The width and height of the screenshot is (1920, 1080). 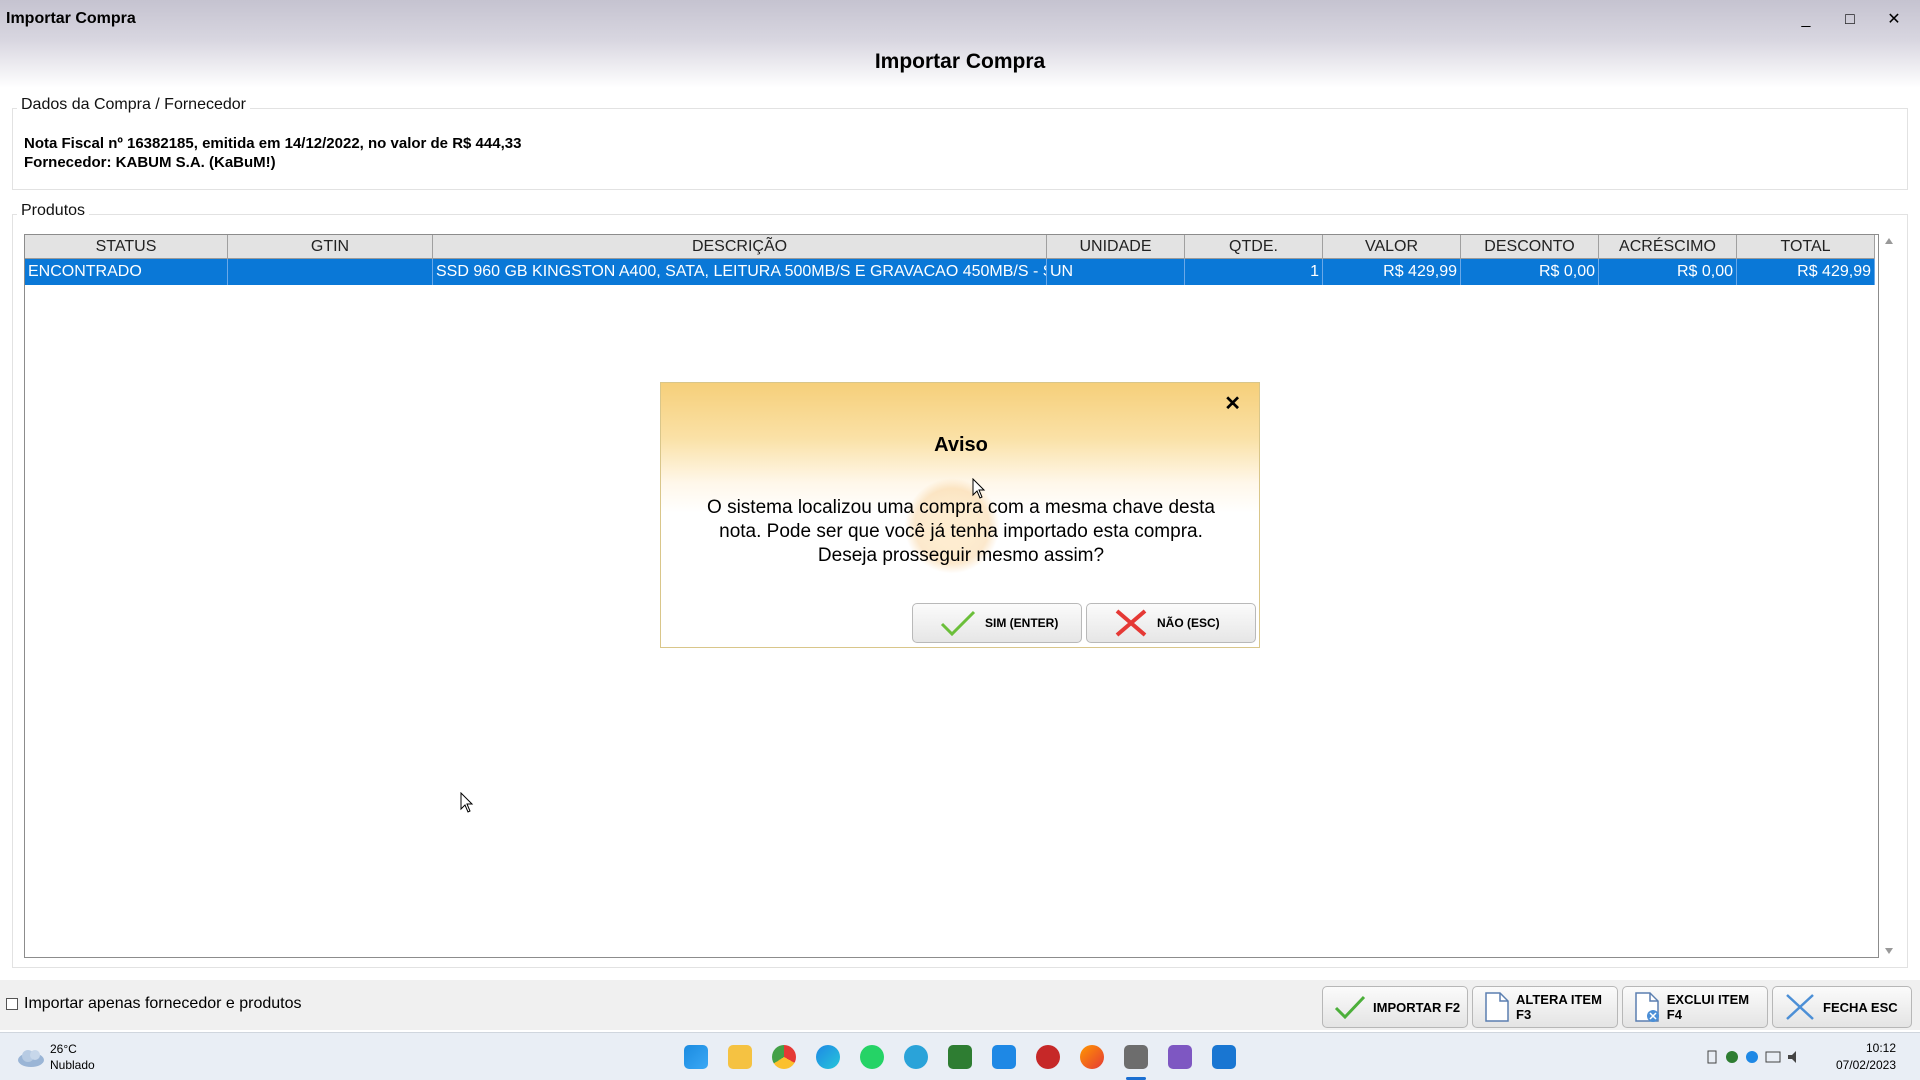 I want to click on notepad-icon, so click(x=1224, y=1057).